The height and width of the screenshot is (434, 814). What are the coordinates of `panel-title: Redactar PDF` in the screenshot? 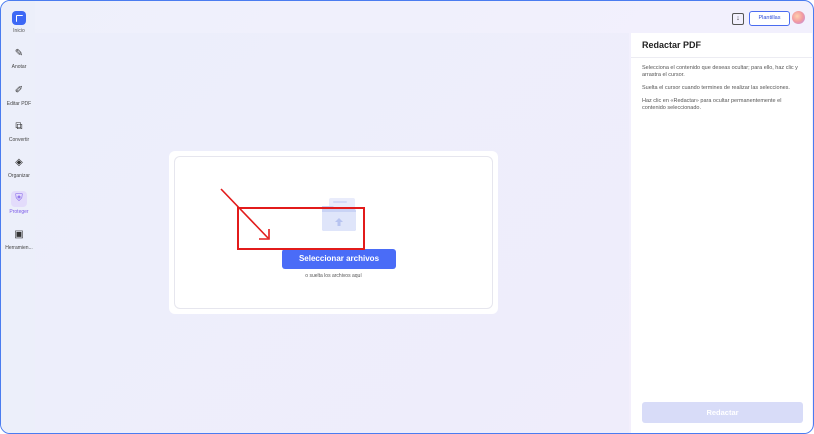 It's located at (672, 45).